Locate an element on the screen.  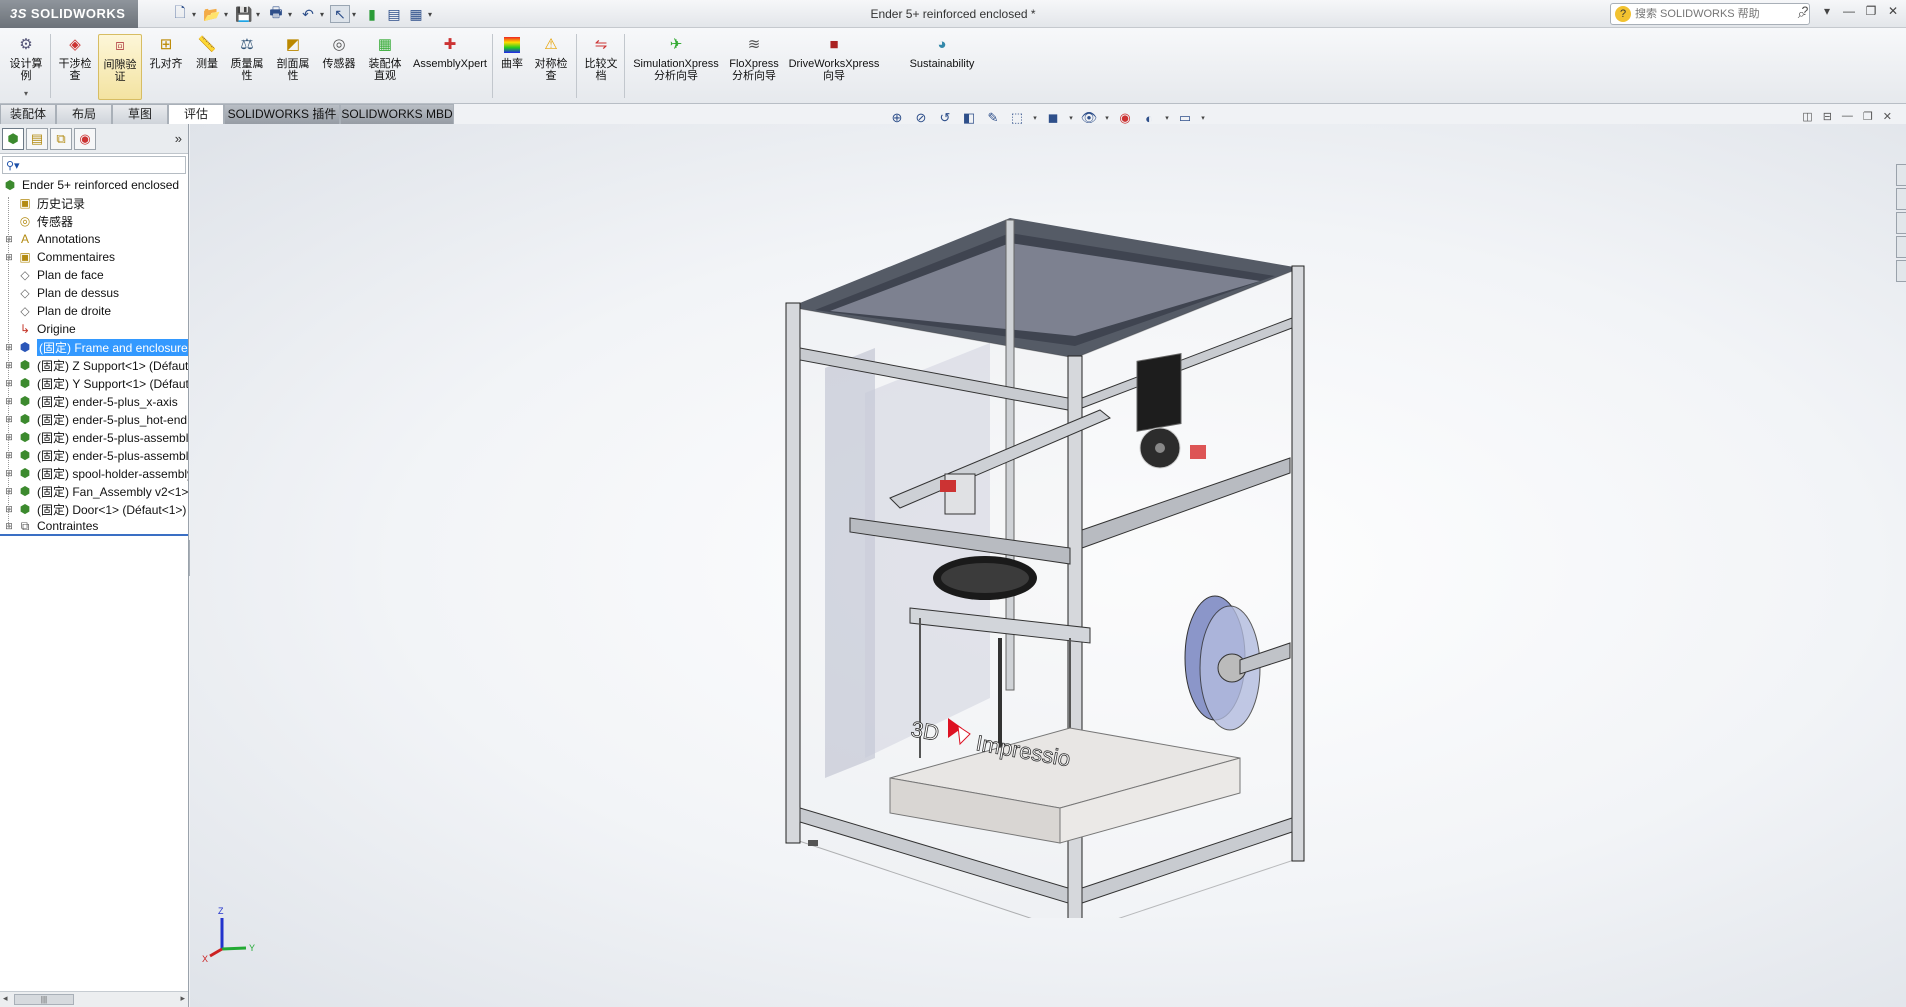
view-tile-icon: ⊟ is located at coordinates (1827, 116).